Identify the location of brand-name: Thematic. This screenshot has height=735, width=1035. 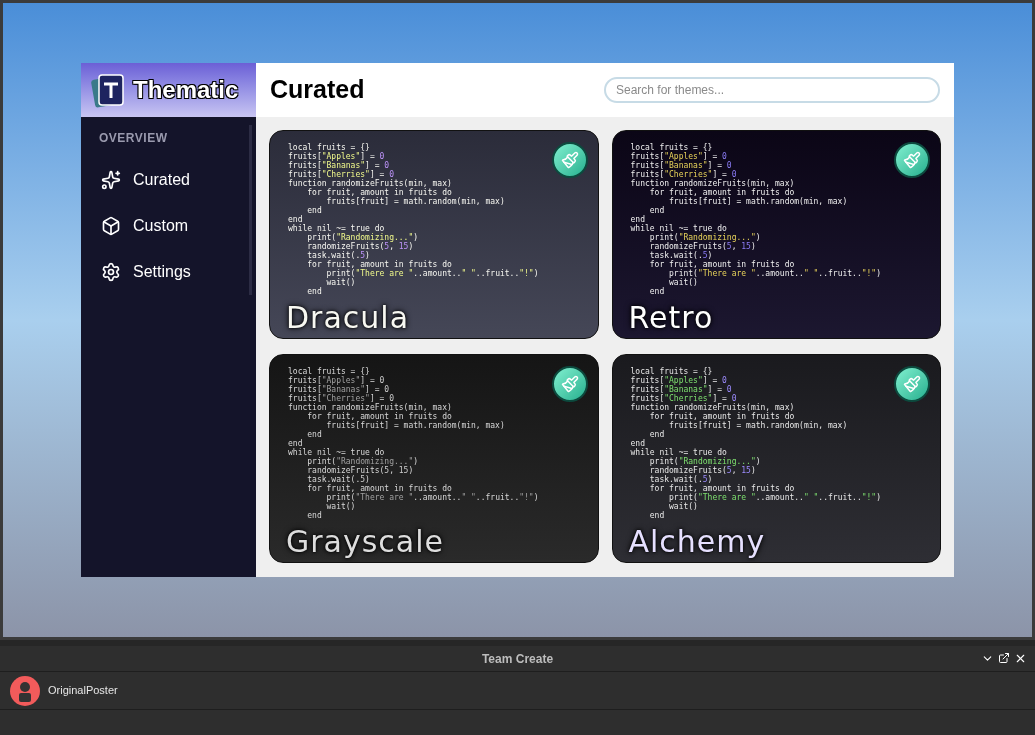
(186, 90).